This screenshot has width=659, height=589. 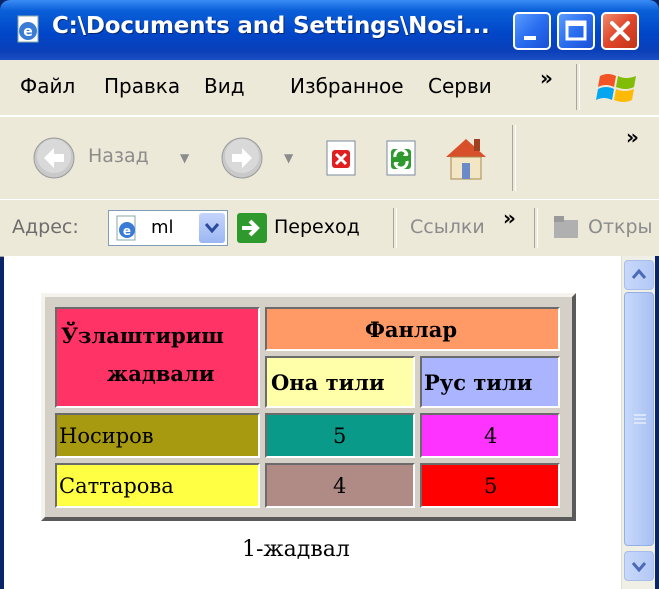 I want to click on grip-icon, so click(x=640, y=419).